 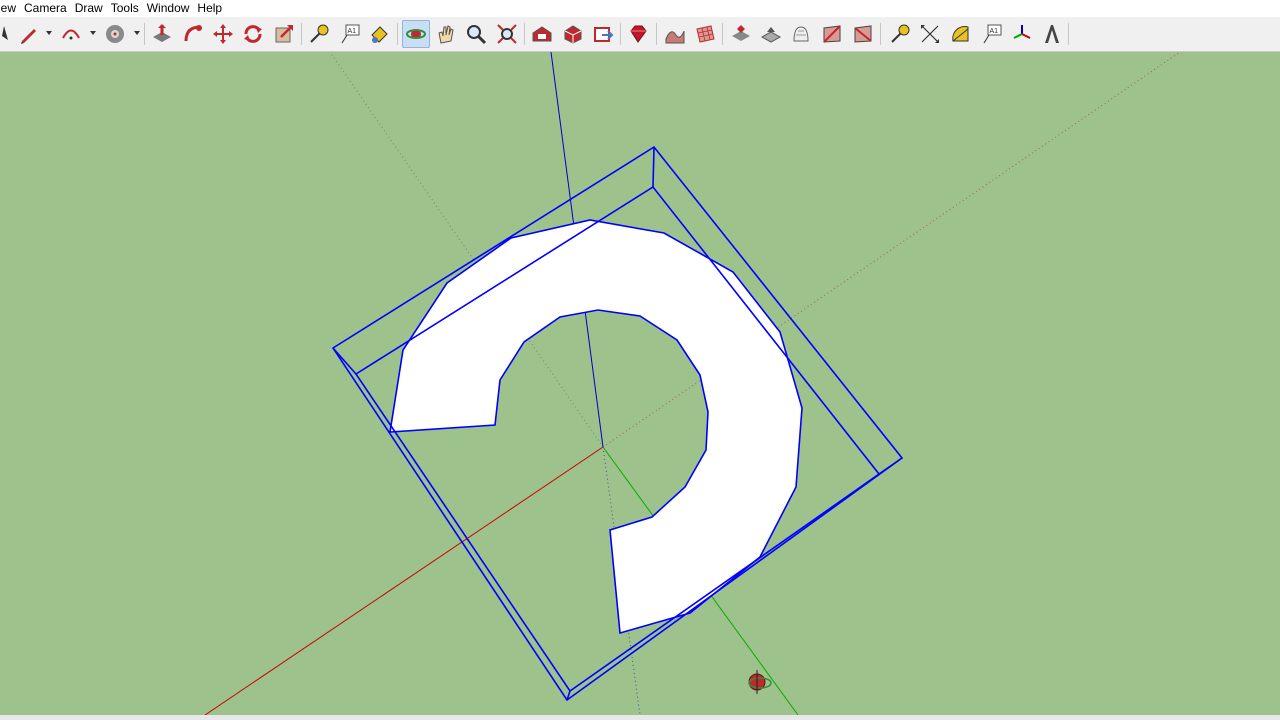 I want to click on text-2-icon: A1, so click(x=992, y=34).